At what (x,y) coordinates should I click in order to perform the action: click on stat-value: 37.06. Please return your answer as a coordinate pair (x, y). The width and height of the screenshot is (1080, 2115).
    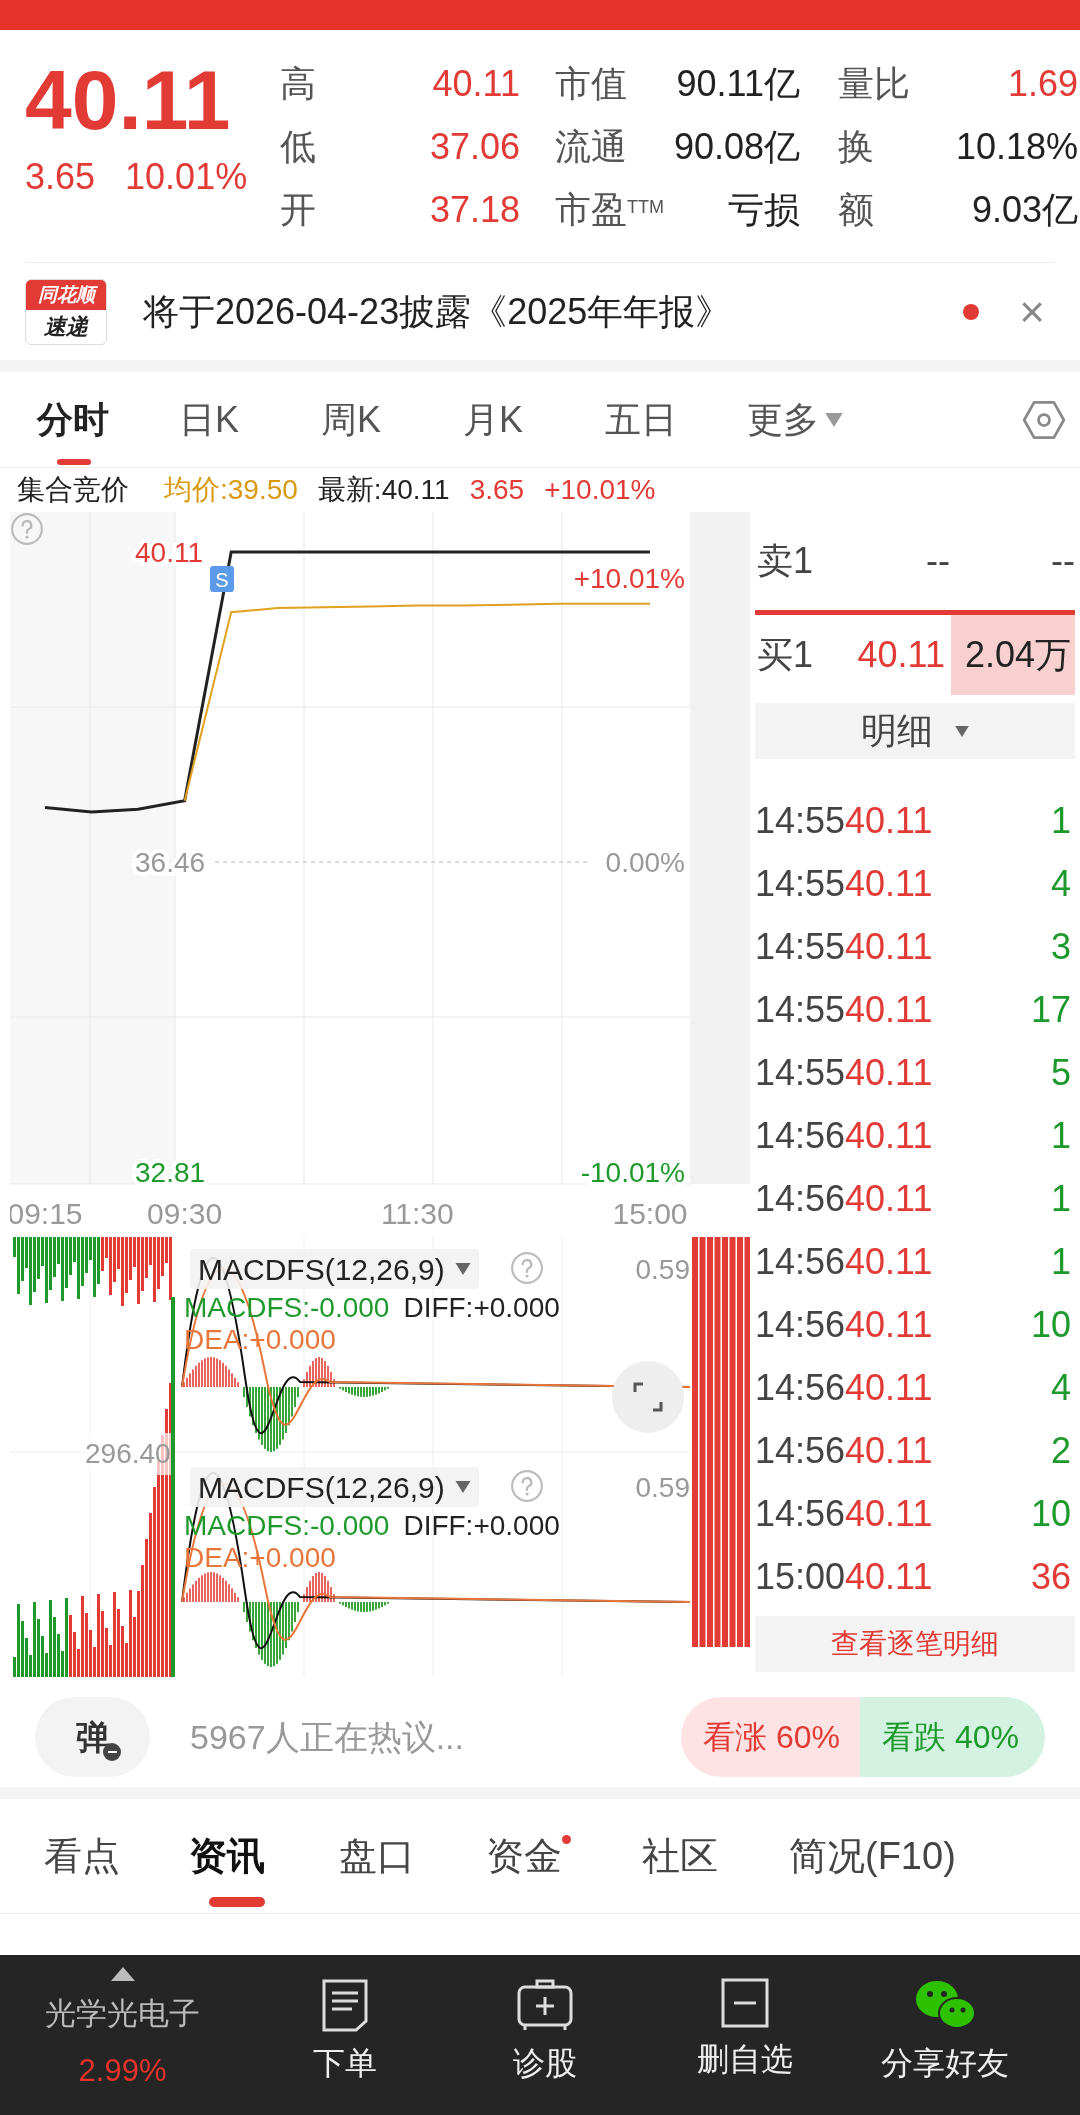
    Looking at the image, I should click on (474, 146).